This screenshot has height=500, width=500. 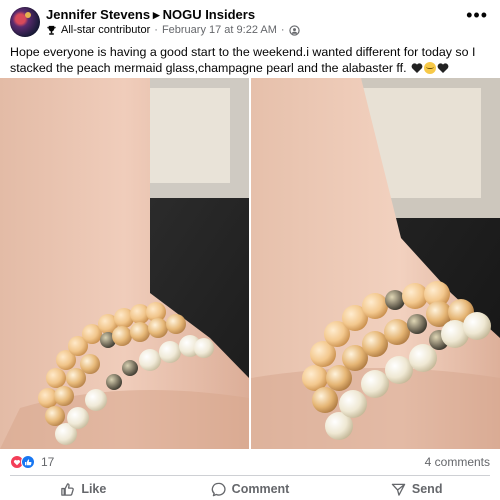 What do you see at coordinates (477, 15) in the screenshot?
I see `more-options-icon: •••` at bounding box center [477, 15].